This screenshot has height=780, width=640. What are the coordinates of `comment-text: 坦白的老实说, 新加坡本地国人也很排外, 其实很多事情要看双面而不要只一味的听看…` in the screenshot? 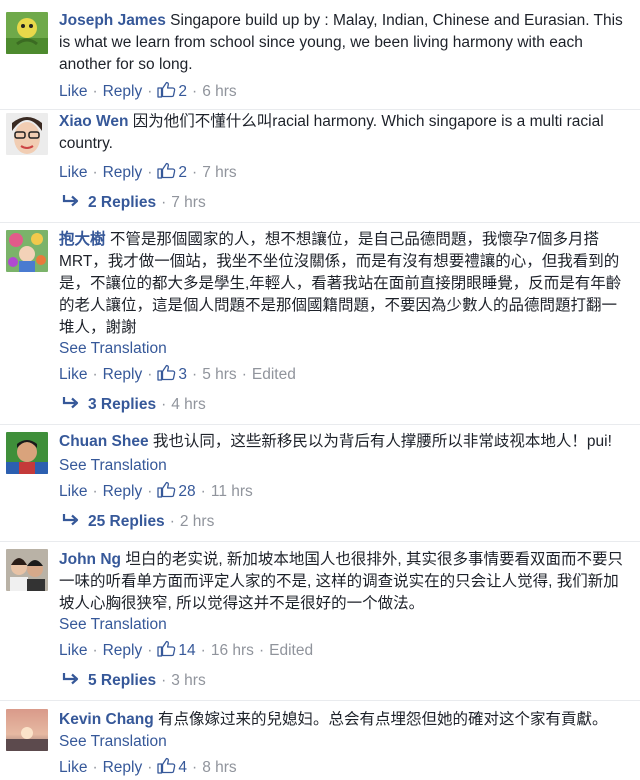 It's located at (341, 581).